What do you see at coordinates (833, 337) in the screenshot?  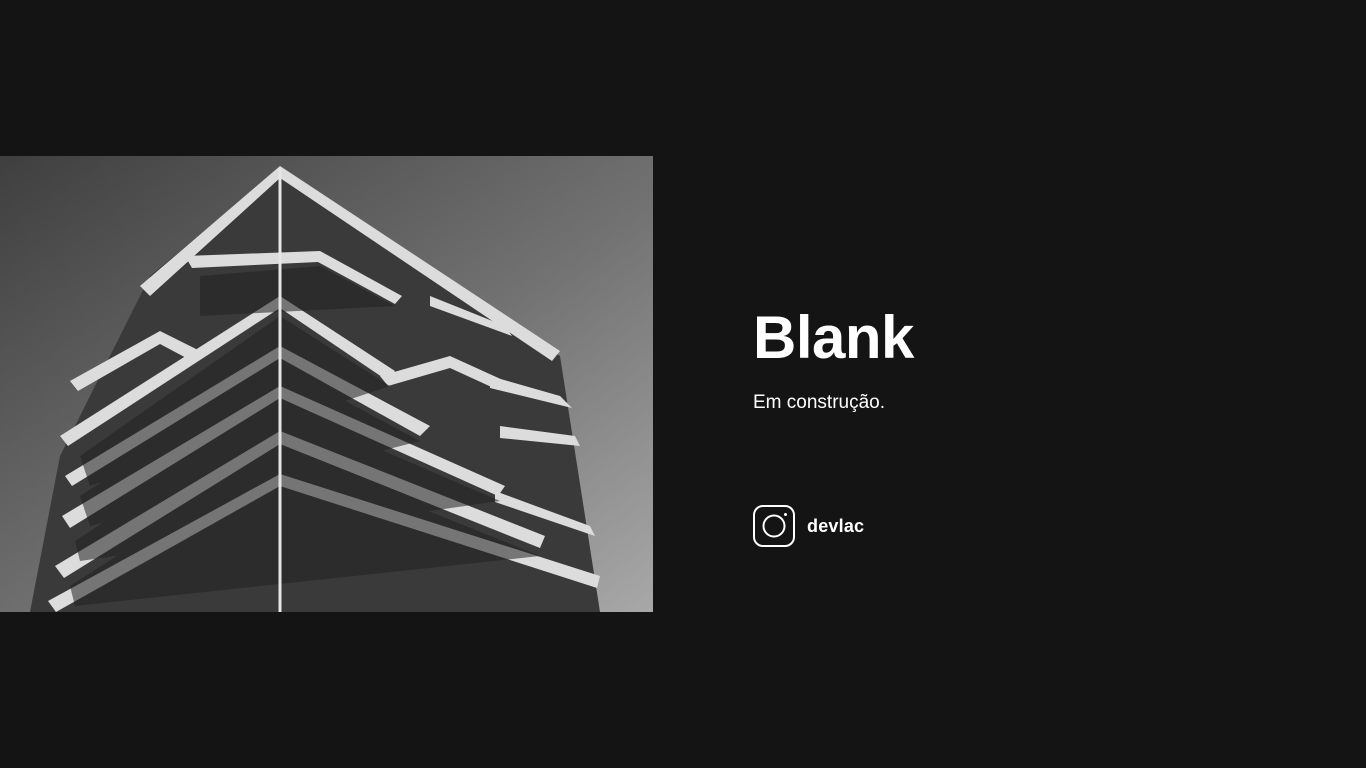 I see `page-title: Blank` at bounding box center [833, 337].